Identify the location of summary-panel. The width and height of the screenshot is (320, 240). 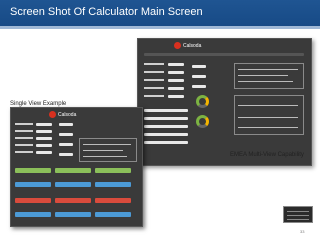
(269, 76).